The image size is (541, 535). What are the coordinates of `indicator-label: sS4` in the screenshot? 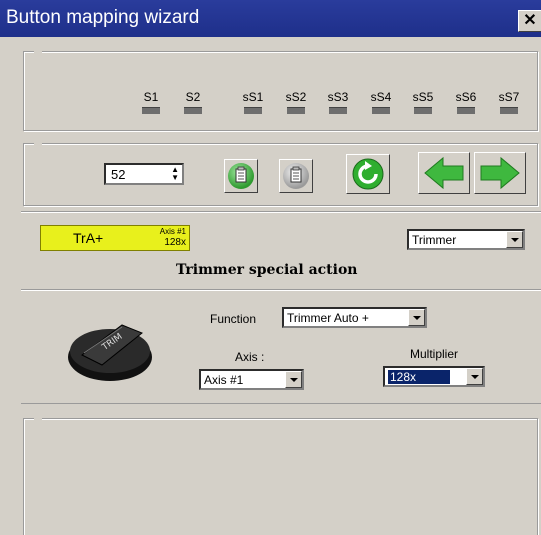 It's located at (381, 97).